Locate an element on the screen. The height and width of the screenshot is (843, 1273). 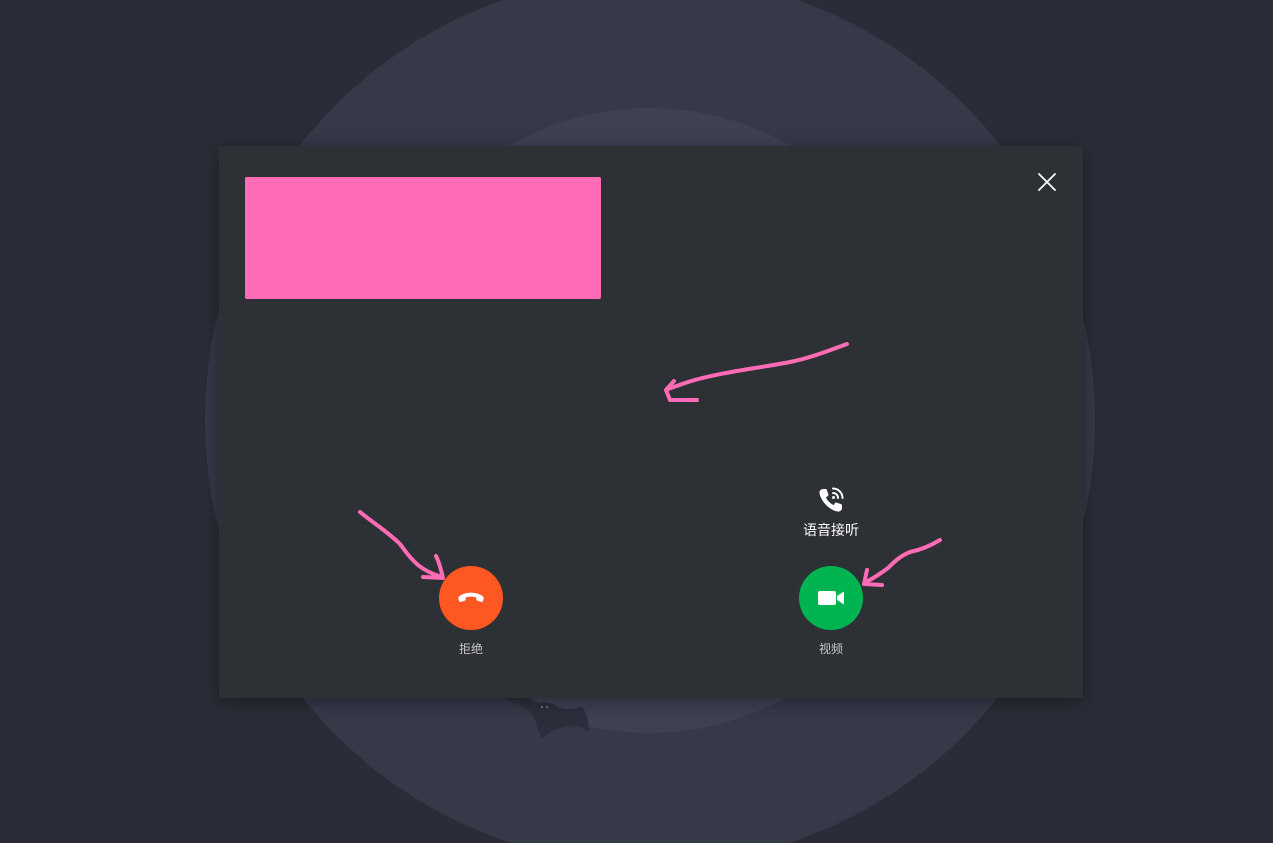
video-button is located at coordinates (831, 598).